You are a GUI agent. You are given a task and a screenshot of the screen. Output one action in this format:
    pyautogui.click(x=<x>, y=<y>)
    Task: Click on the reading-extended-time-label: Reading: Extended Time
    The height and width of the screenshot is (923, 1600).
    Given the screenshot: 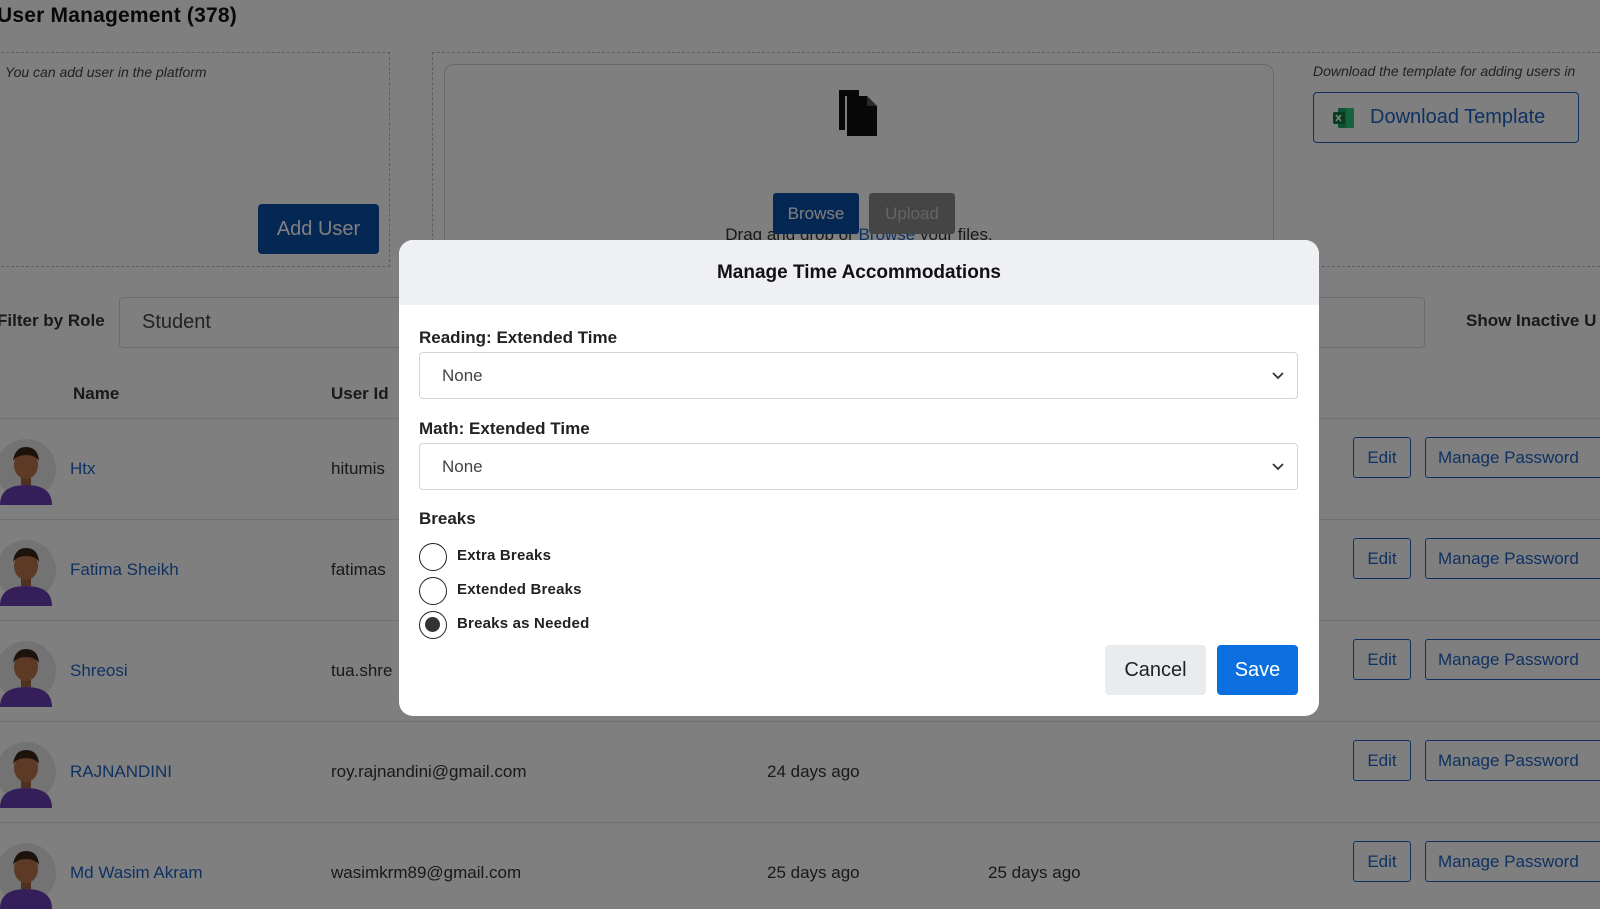 What is the action you would take?
    pyautogui.click(x=518, y=337)
    